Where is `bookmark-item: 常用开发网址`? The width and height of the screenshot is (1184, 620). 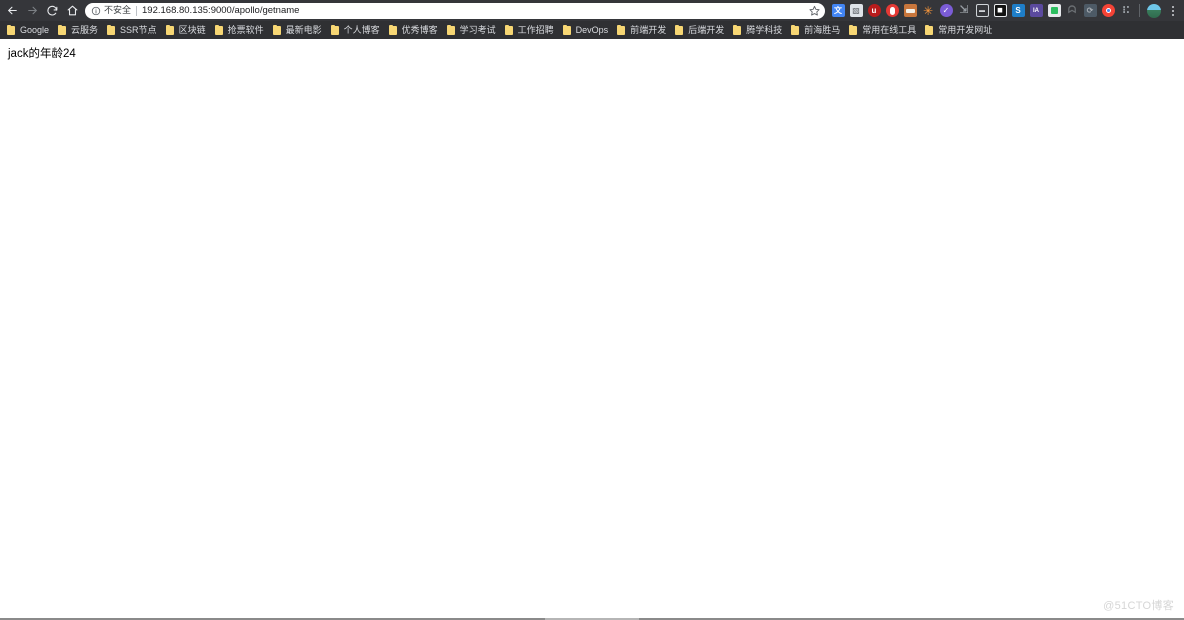
bookmark-item: 常用开发网址 is located at coordinates (959, 30).